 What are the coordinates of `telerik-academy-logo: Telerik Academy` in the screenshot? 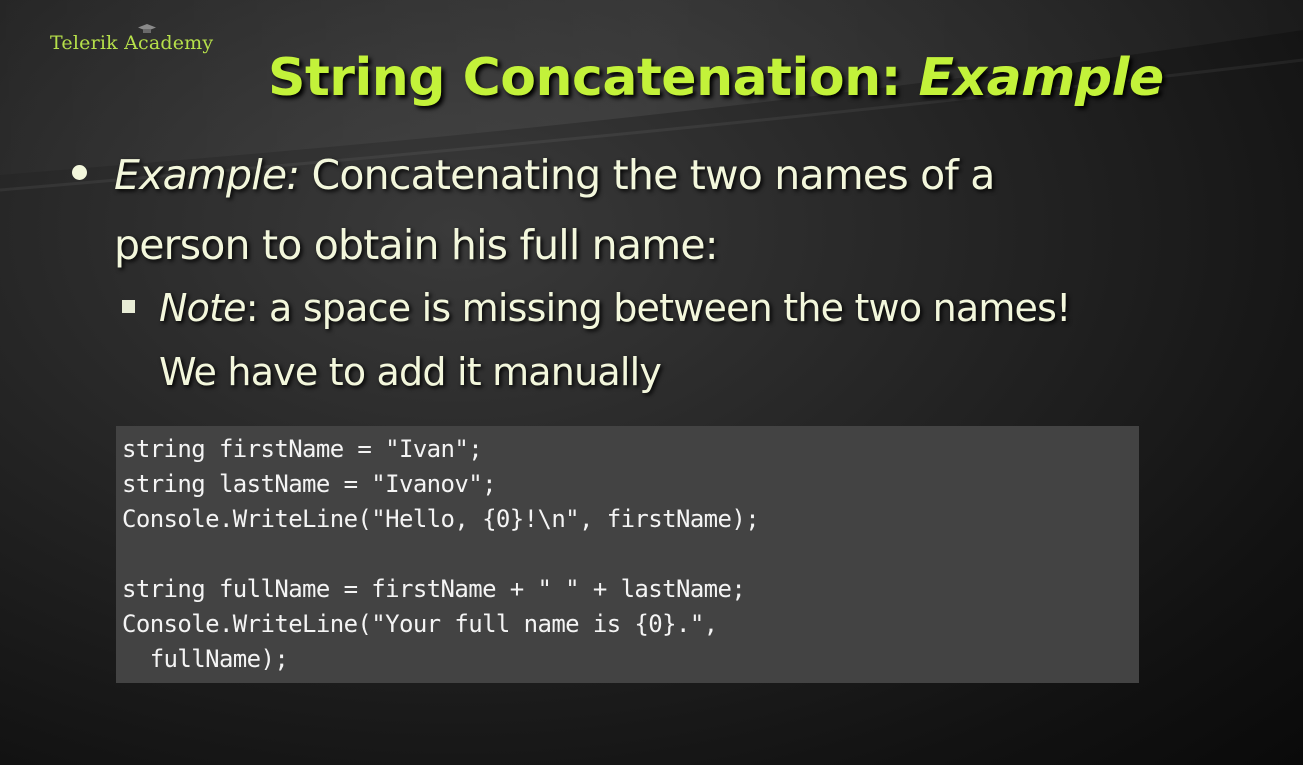 It's located at (132, 39).